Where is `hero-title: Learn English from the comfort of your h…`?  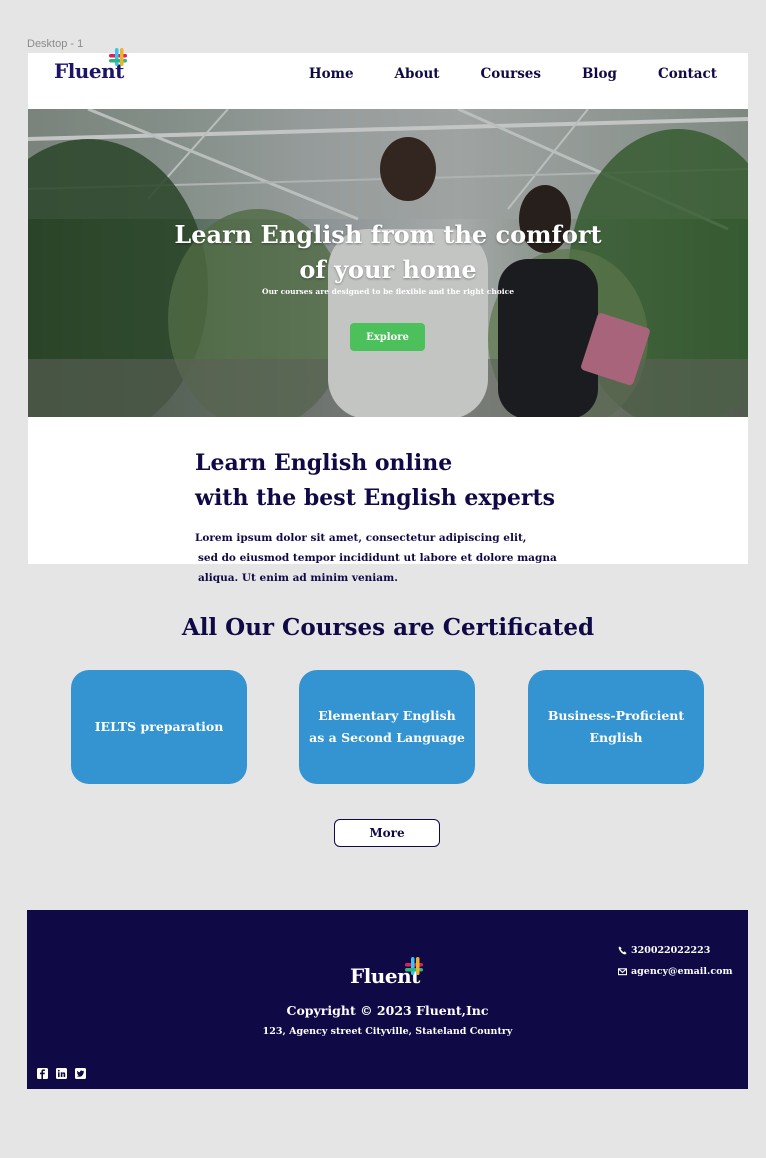 hero-title: Learn English from the comfort of your h… is located at coordinates (388, 252).